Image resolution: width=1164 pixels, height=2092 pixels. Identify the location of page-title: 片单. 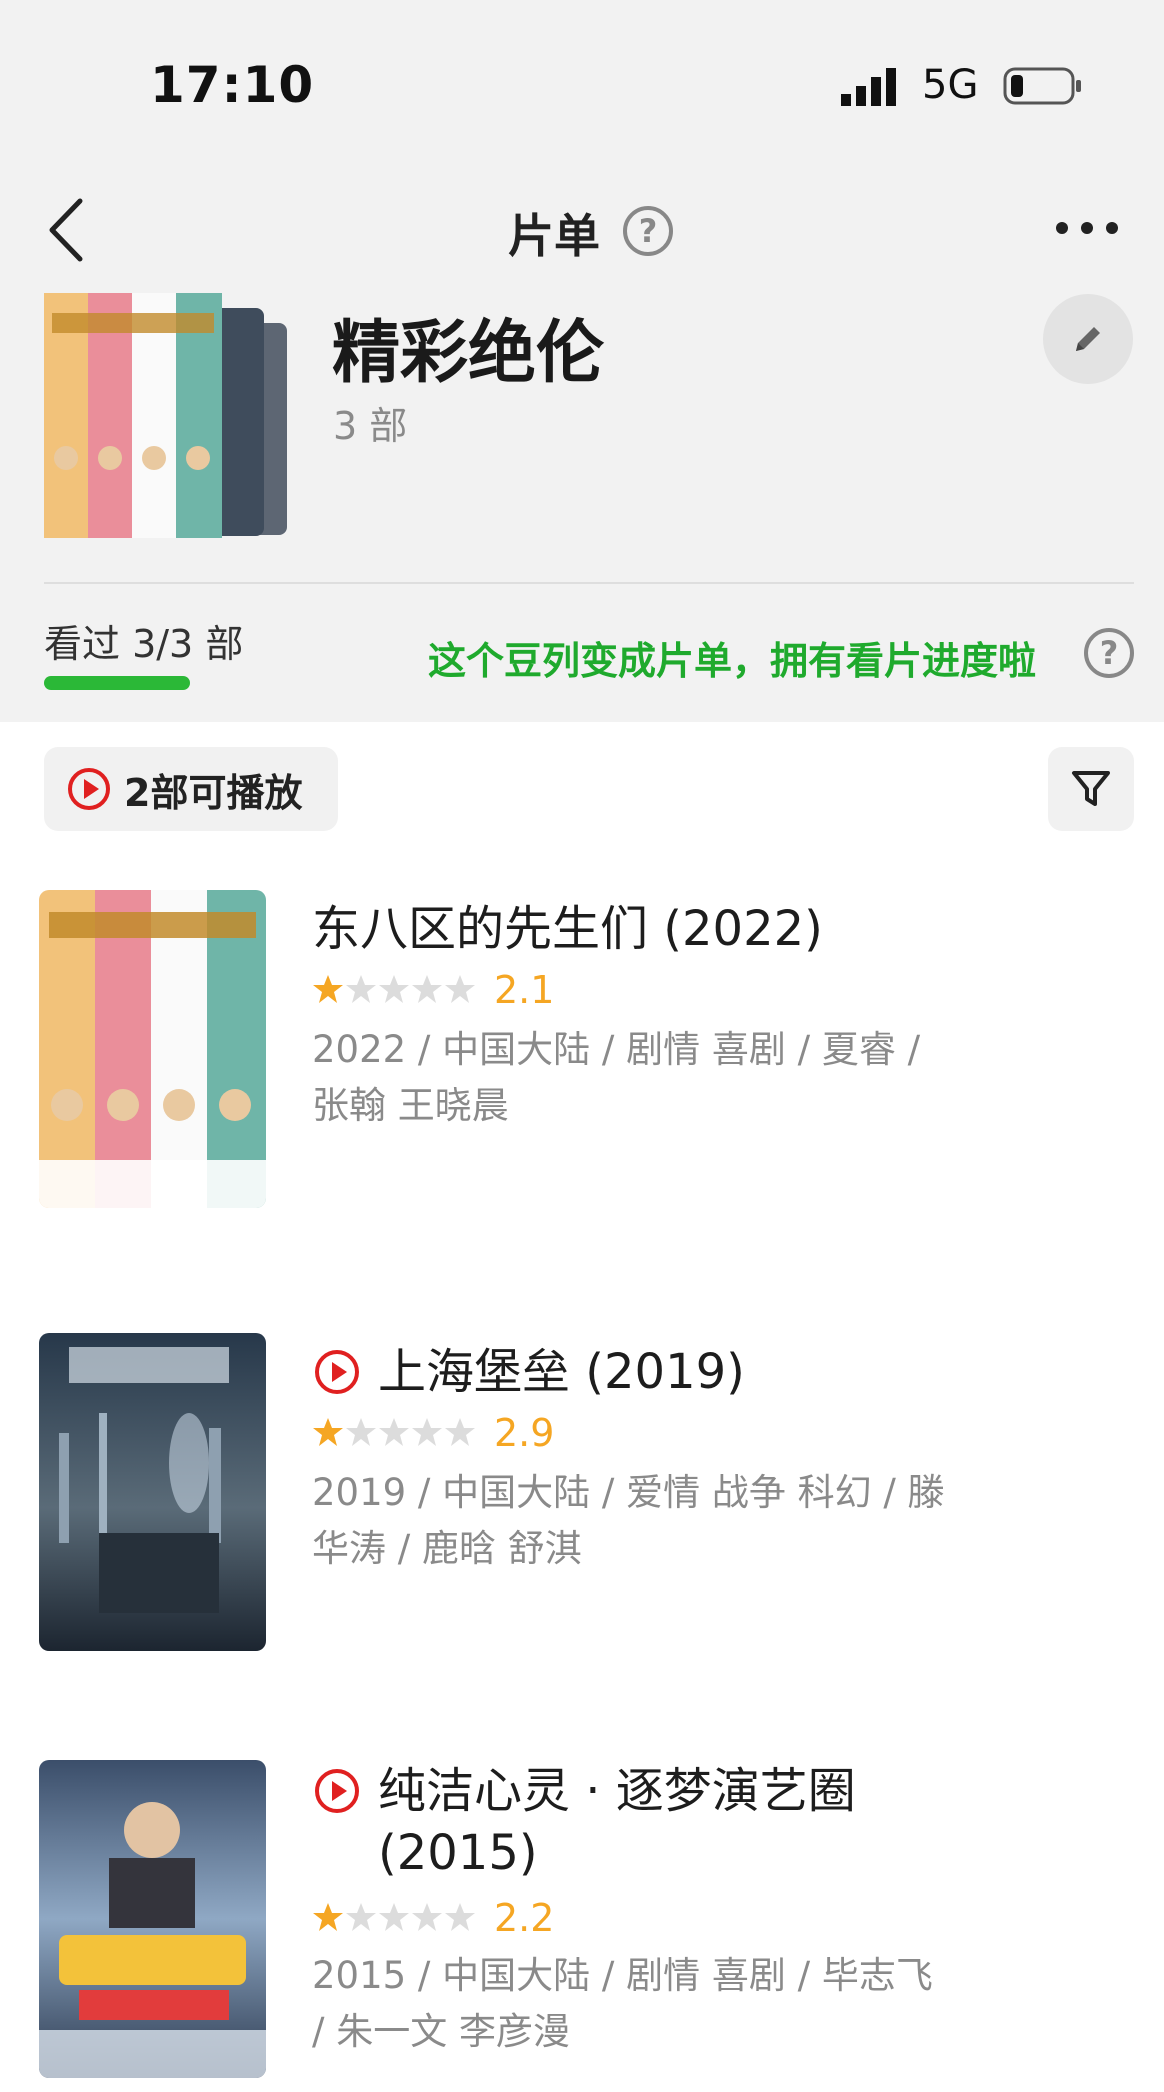
(554, 236).